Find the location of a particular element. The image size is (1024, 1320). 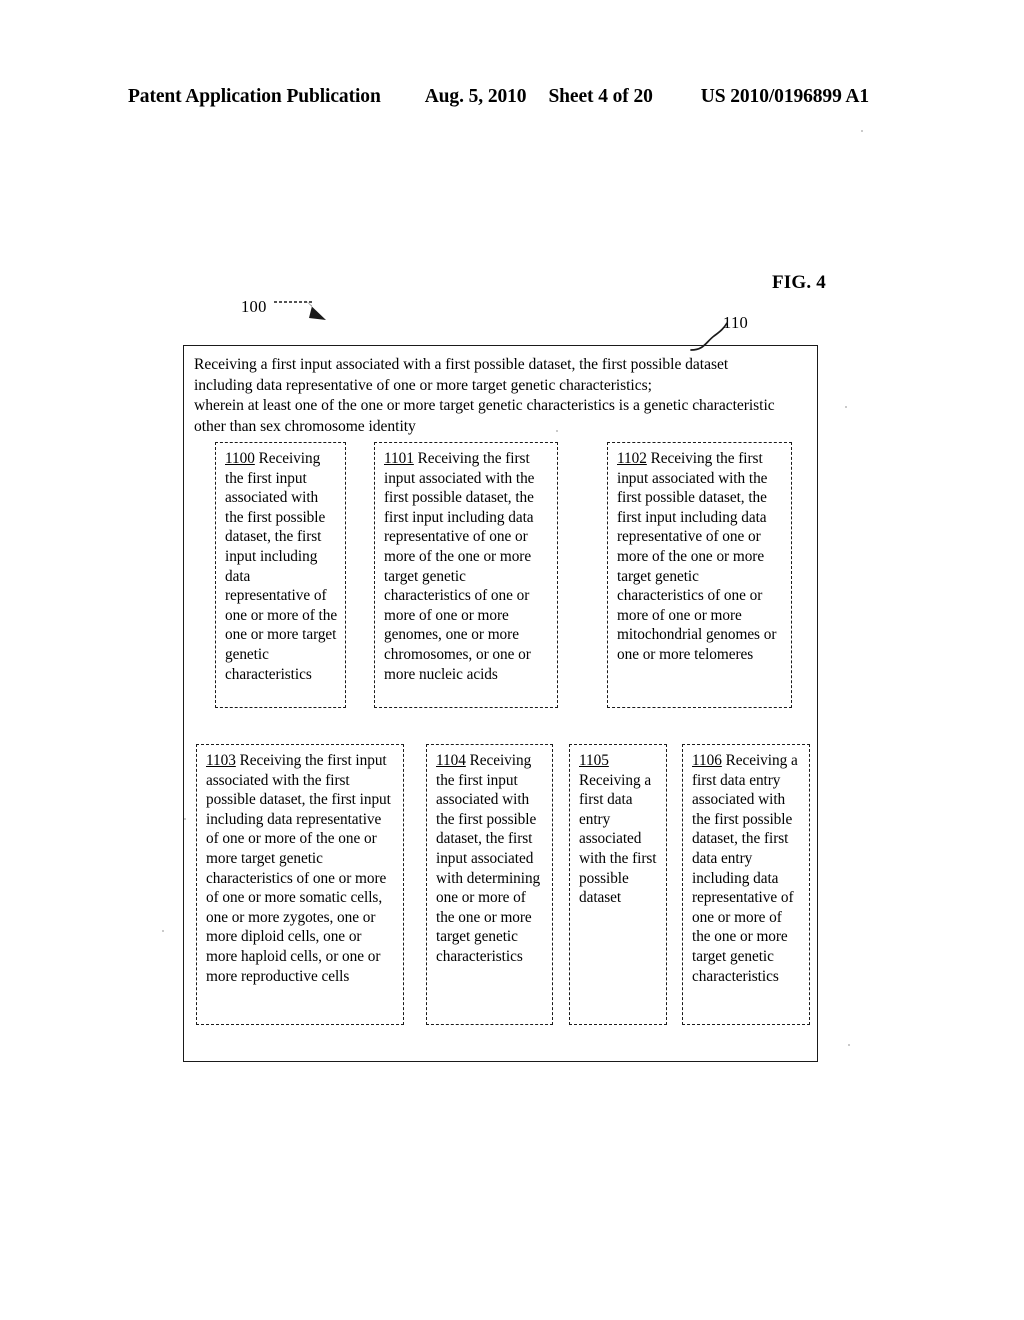

reference-numeral-100: 100 is located at coordinates (254, 306).